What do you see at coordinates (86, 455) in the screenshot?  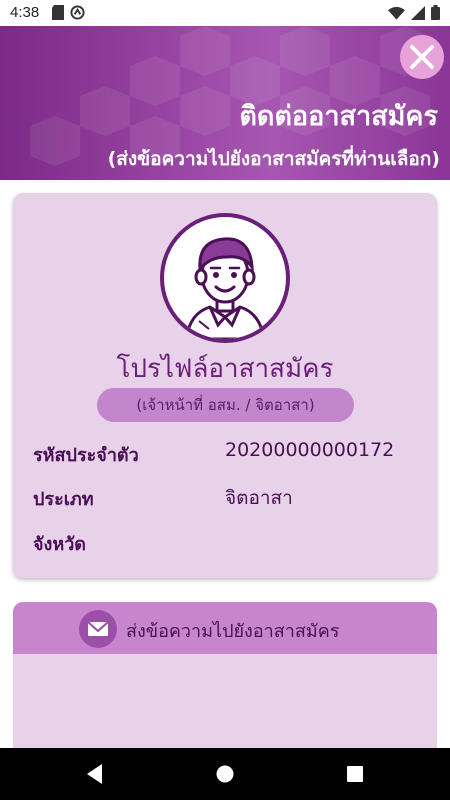 I see `id-label: รหัสประจำตัว` at bounding box center [86, 455].